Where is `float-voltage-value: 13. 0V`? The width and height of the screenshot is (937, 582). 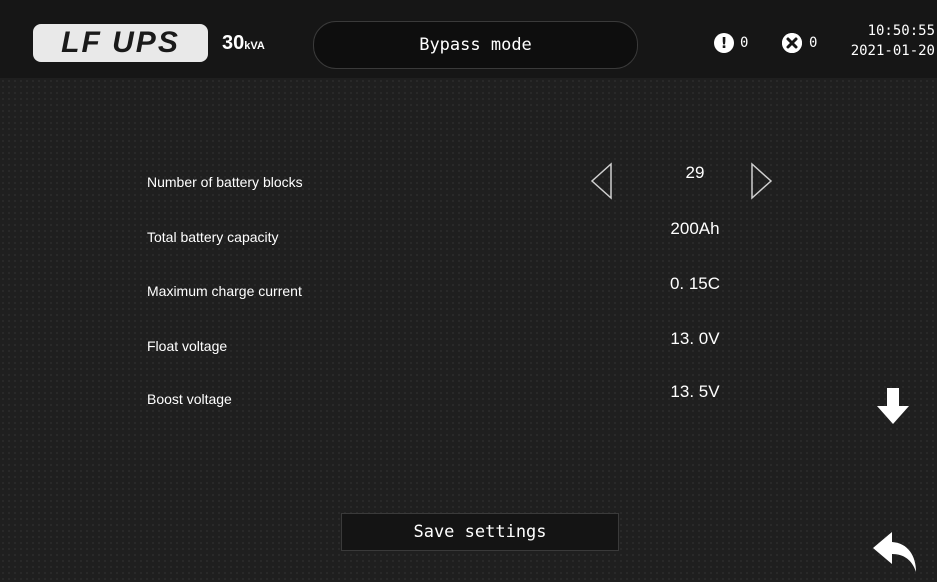
float-voltage-value: 13. 0V is located at coordinates (695, 339).